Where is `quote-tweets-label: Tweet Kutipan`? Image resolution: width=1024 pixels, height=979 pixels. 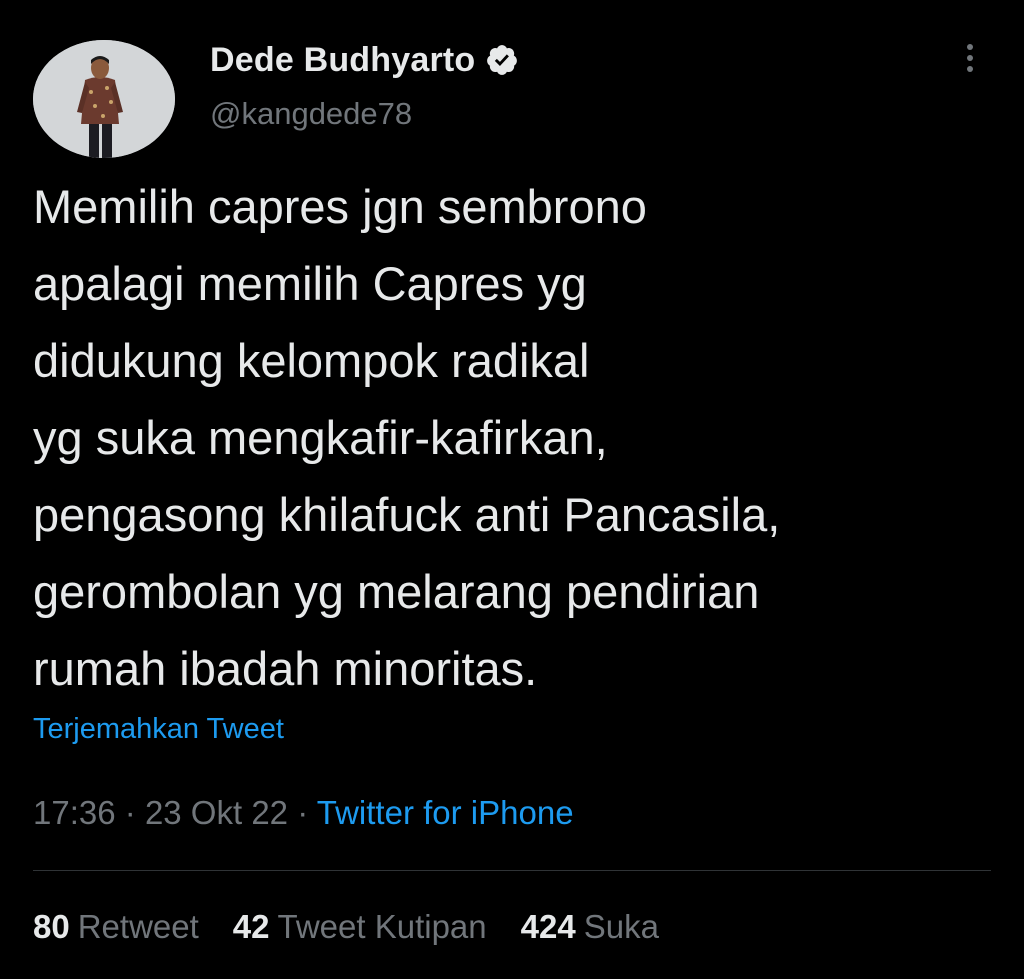
quote-tweets-label: Tweet Kutipan is located at coordinates (382, 926).